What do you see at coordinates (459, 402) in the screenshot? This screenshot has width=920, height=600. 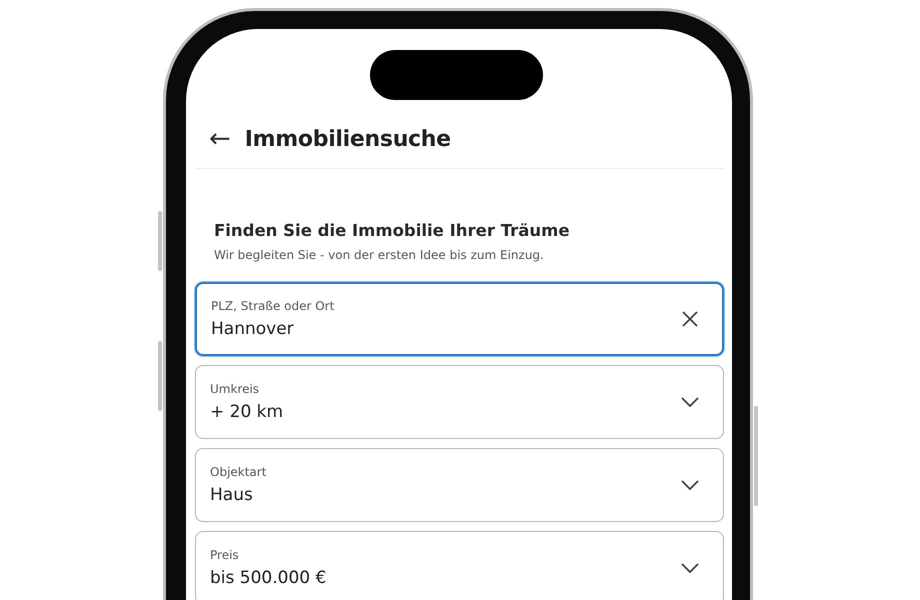 I see `dropdown-field: Umkreis + 20 km` at bounding box center [459, 402].